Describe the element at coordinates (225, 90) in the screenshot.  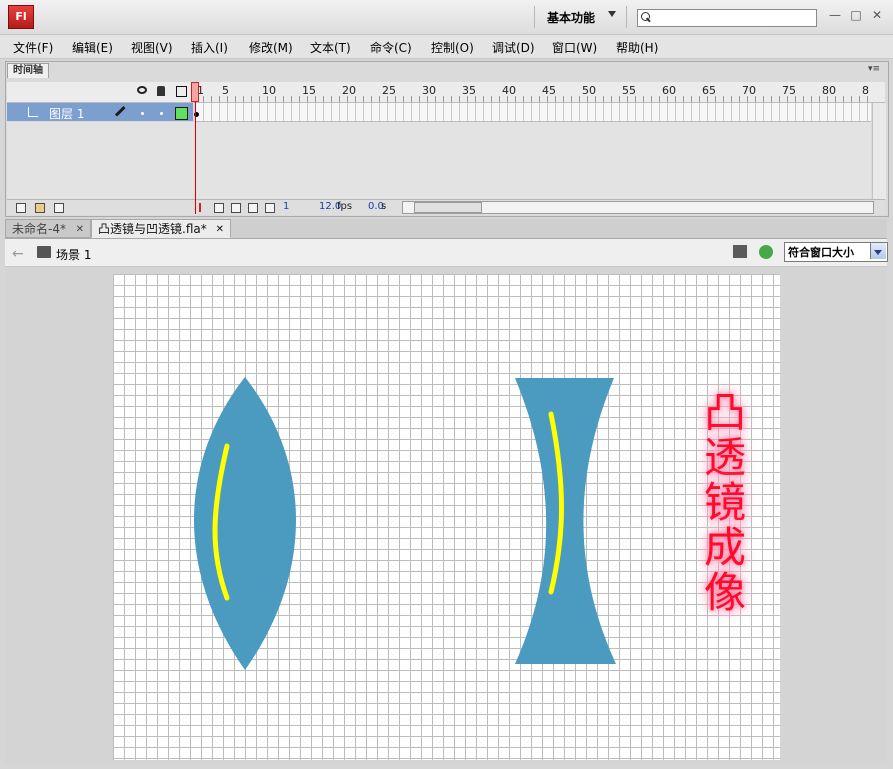
I see `frame-tick: 5` at that location.